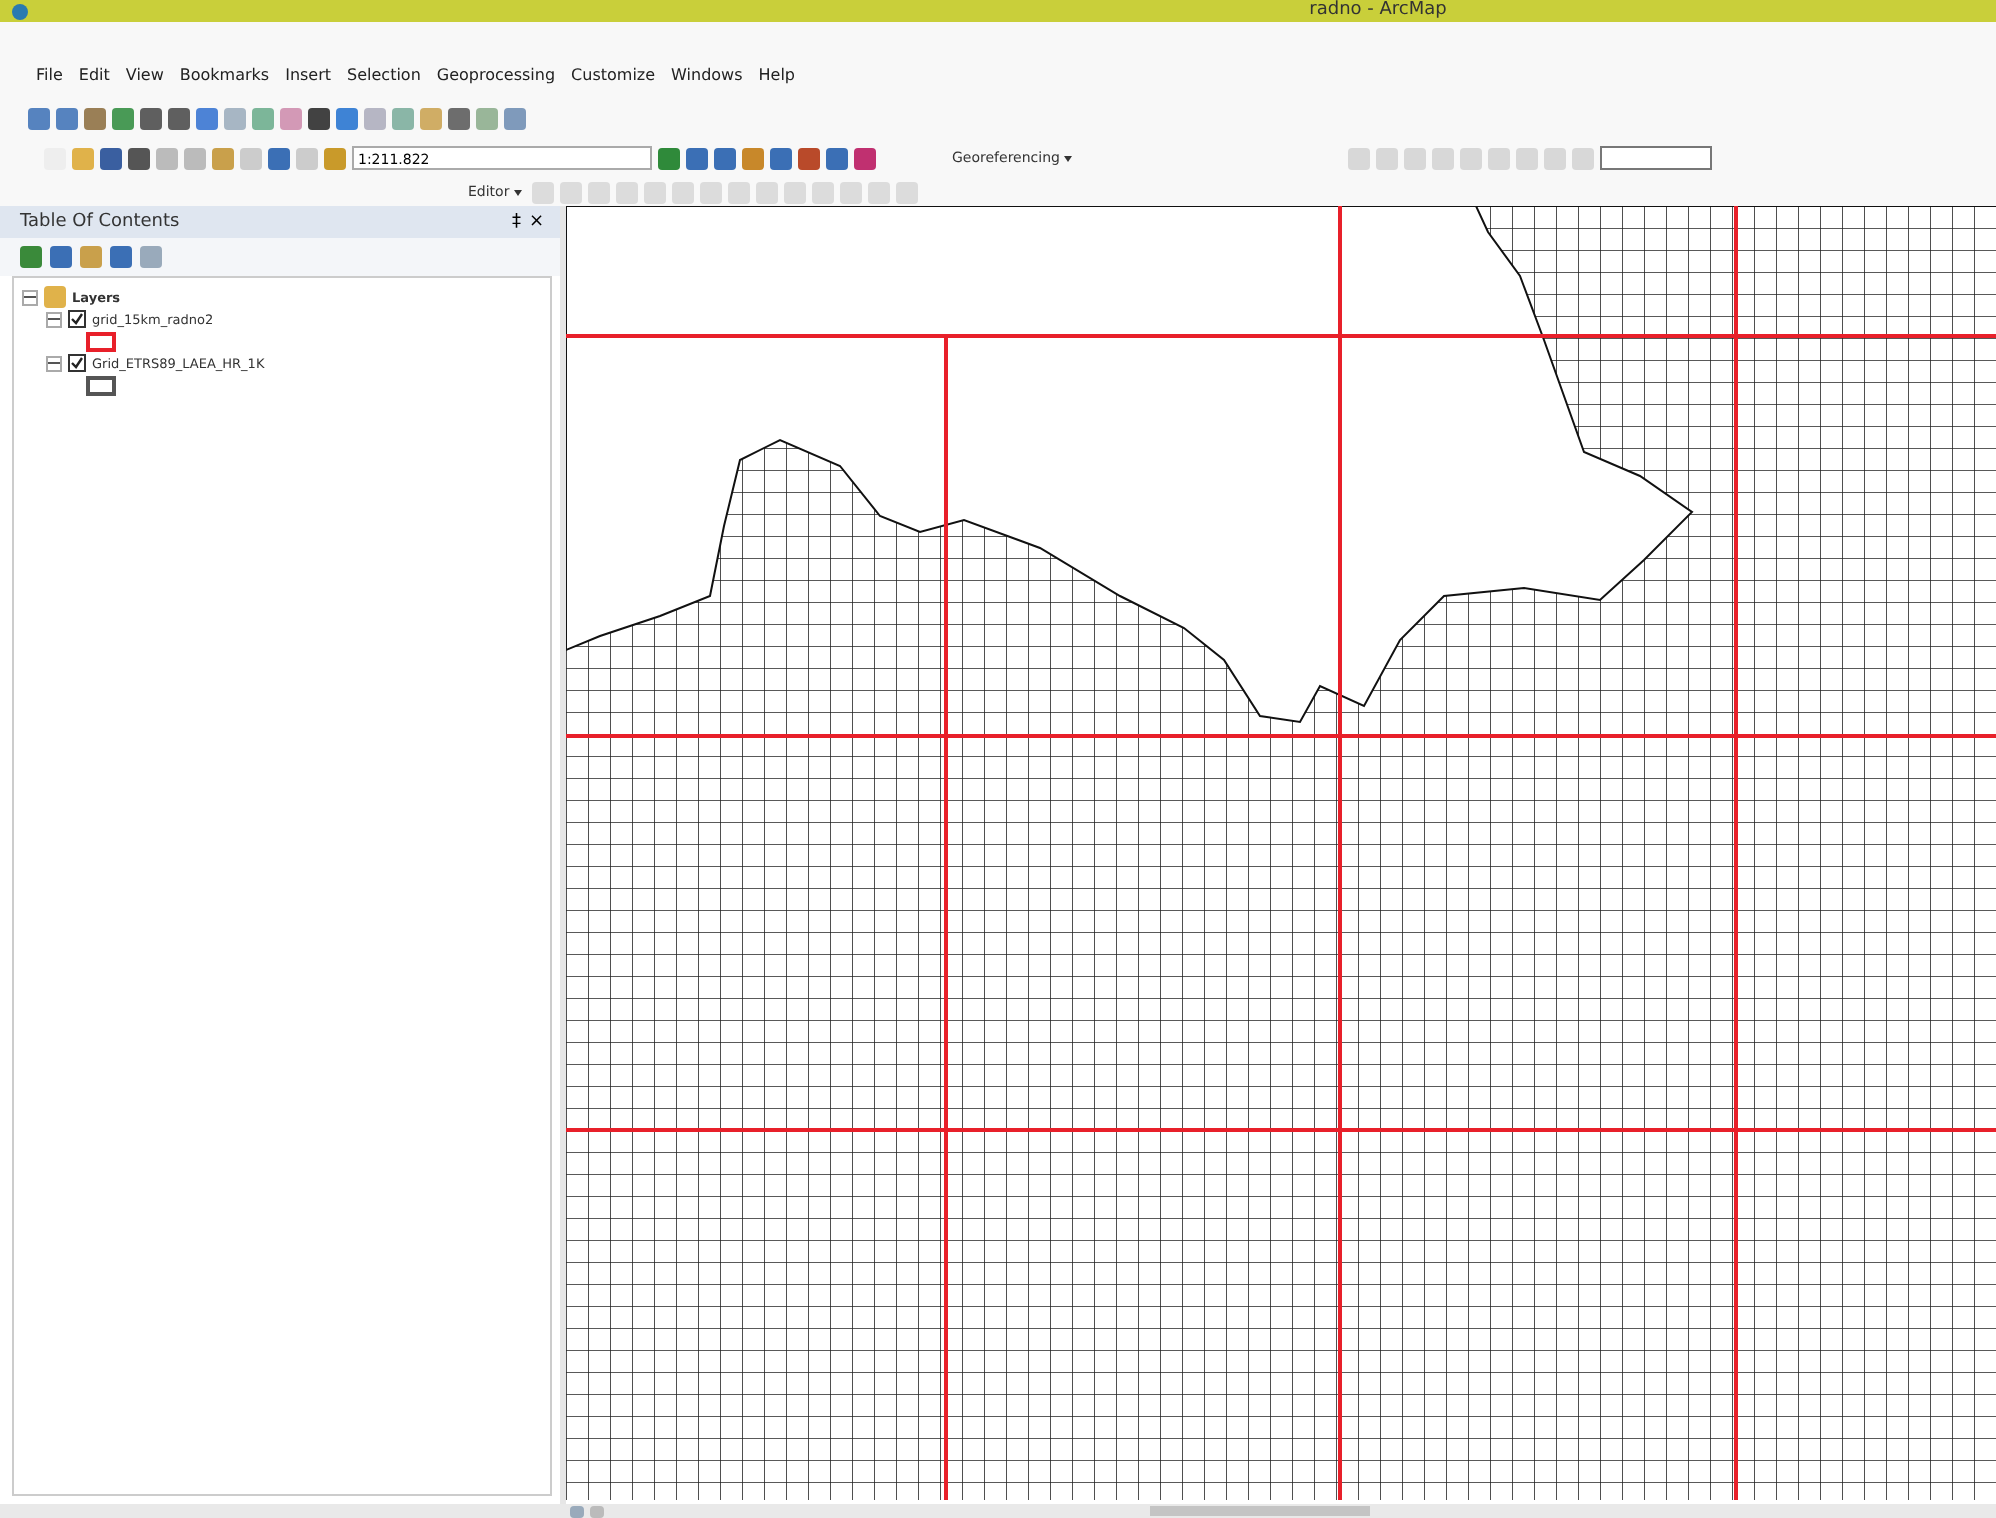 The image size is (1996, 1518). Describe the element at coordinates (100, 222) in the screenshot. I see `panel-title: Table Of Contents` at that location.